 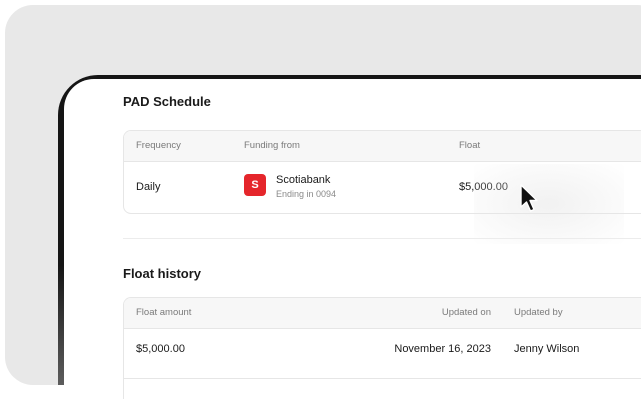 I want to click on section-divider, so click(x=382, y=238).